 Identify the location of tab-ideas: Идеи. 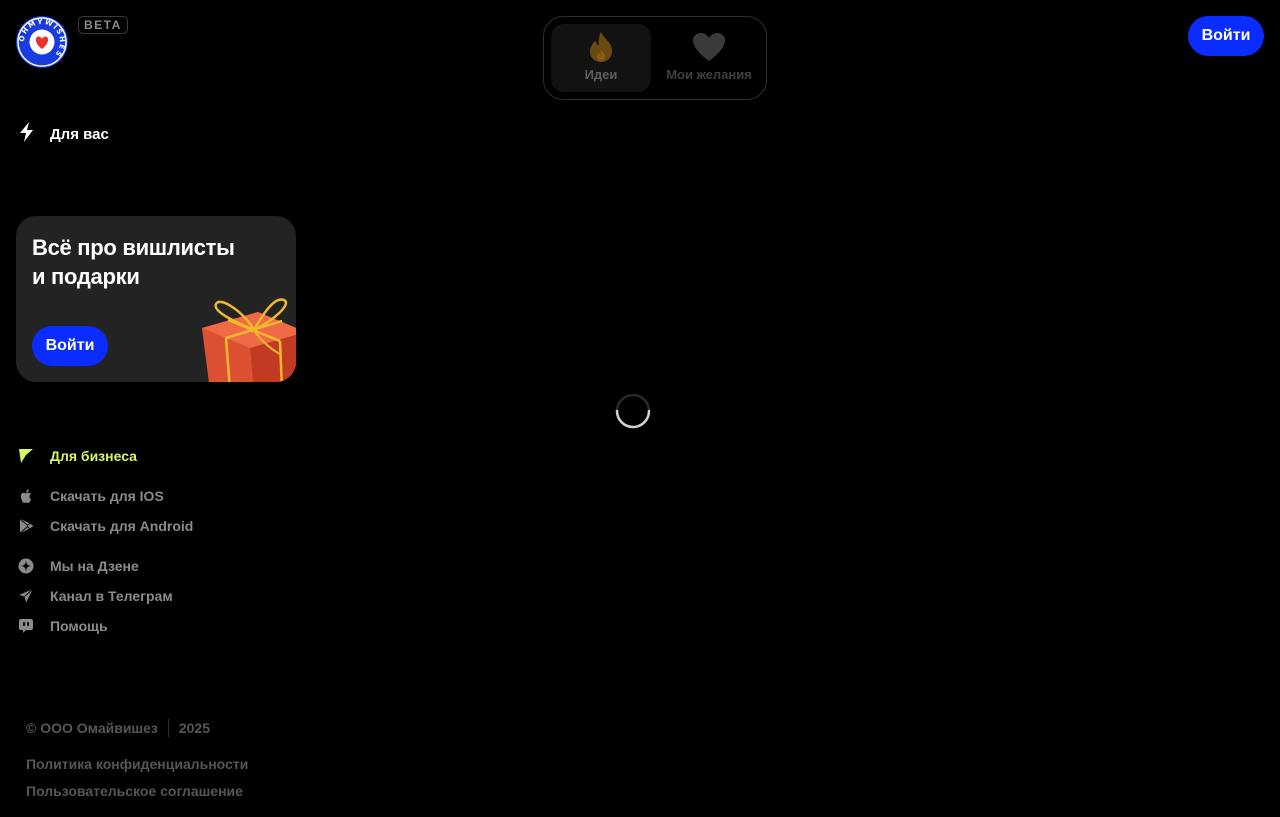
(601, 58).